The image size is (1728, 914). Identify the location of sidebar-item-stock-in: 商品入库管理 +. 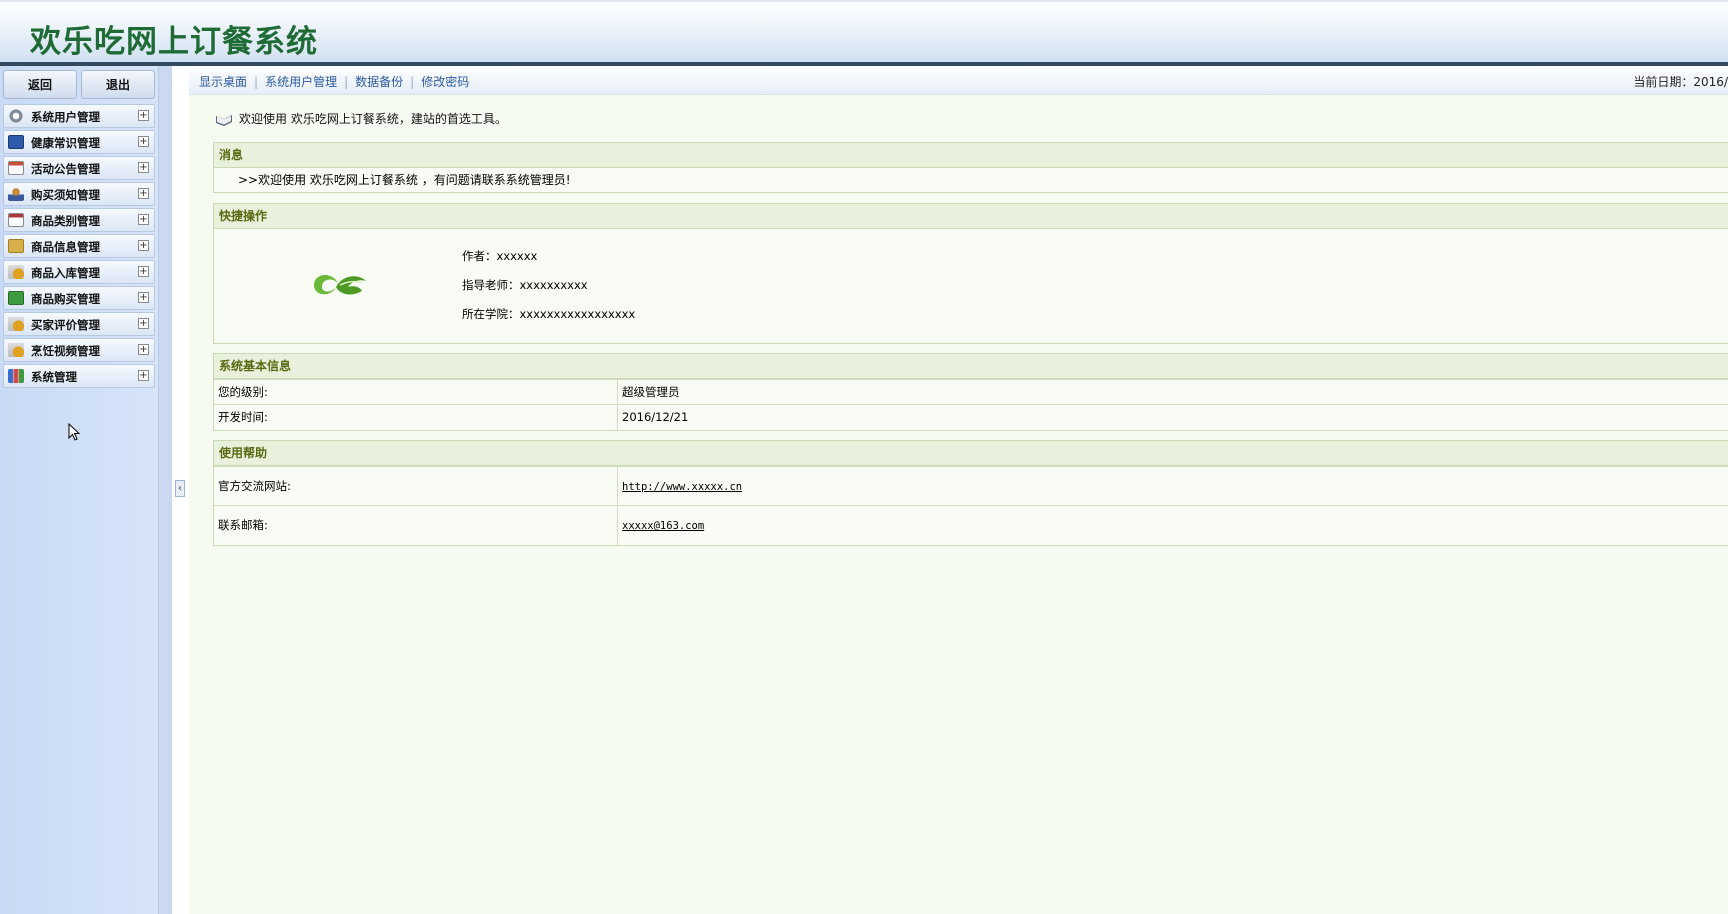
(79, 272).